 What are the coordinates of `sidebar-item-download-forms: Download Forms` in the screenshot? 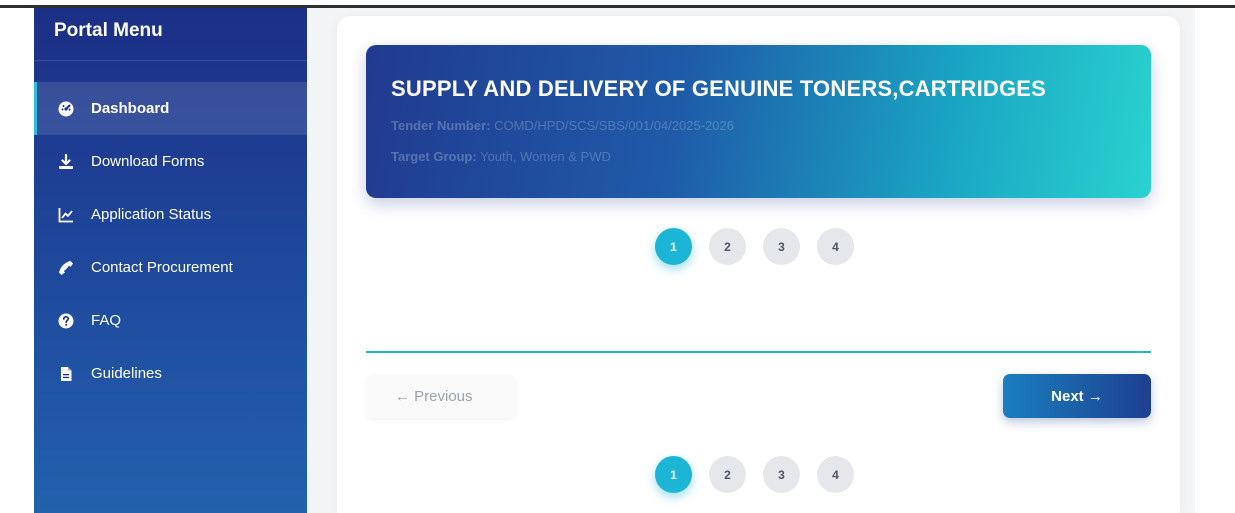 It's located at (170, 161).